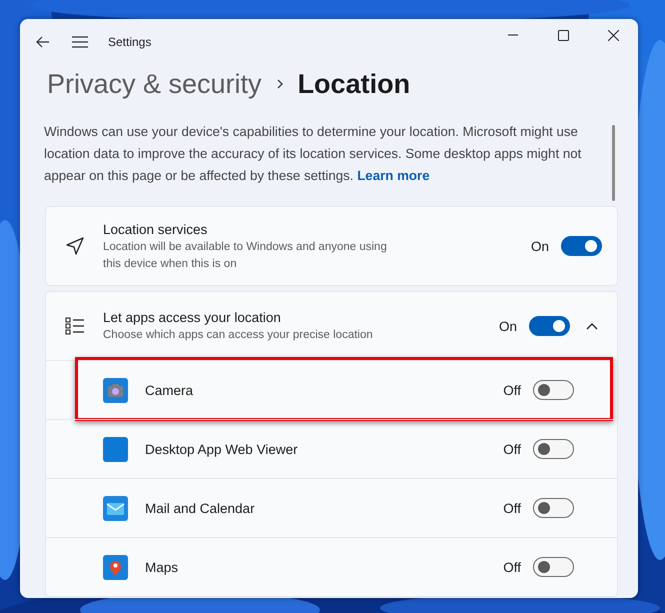 This screenshot has width=665, height=613. What do you see at coordinates (563, 35) in the screenshot?
I see `maximize-icon` at bounding box center [563, 35].